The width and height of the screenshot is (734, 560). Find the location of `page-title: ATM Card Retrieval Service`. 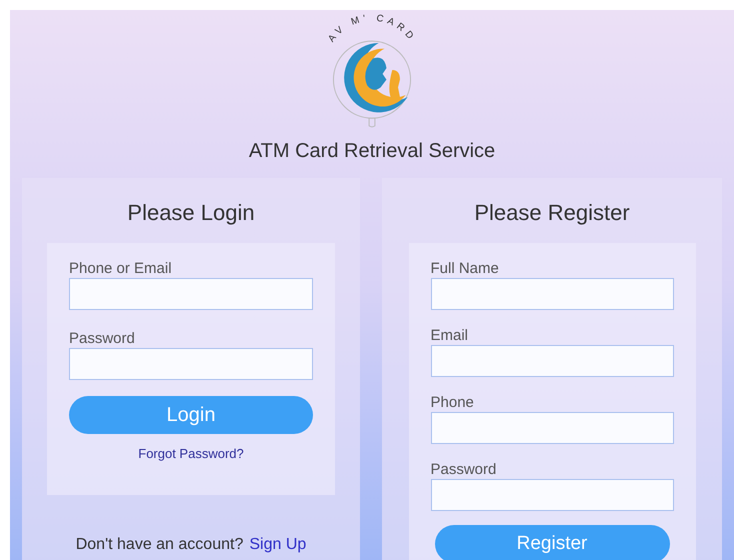

page-title: ATM Card Retrieval Service is located at coordinates (372, 151).